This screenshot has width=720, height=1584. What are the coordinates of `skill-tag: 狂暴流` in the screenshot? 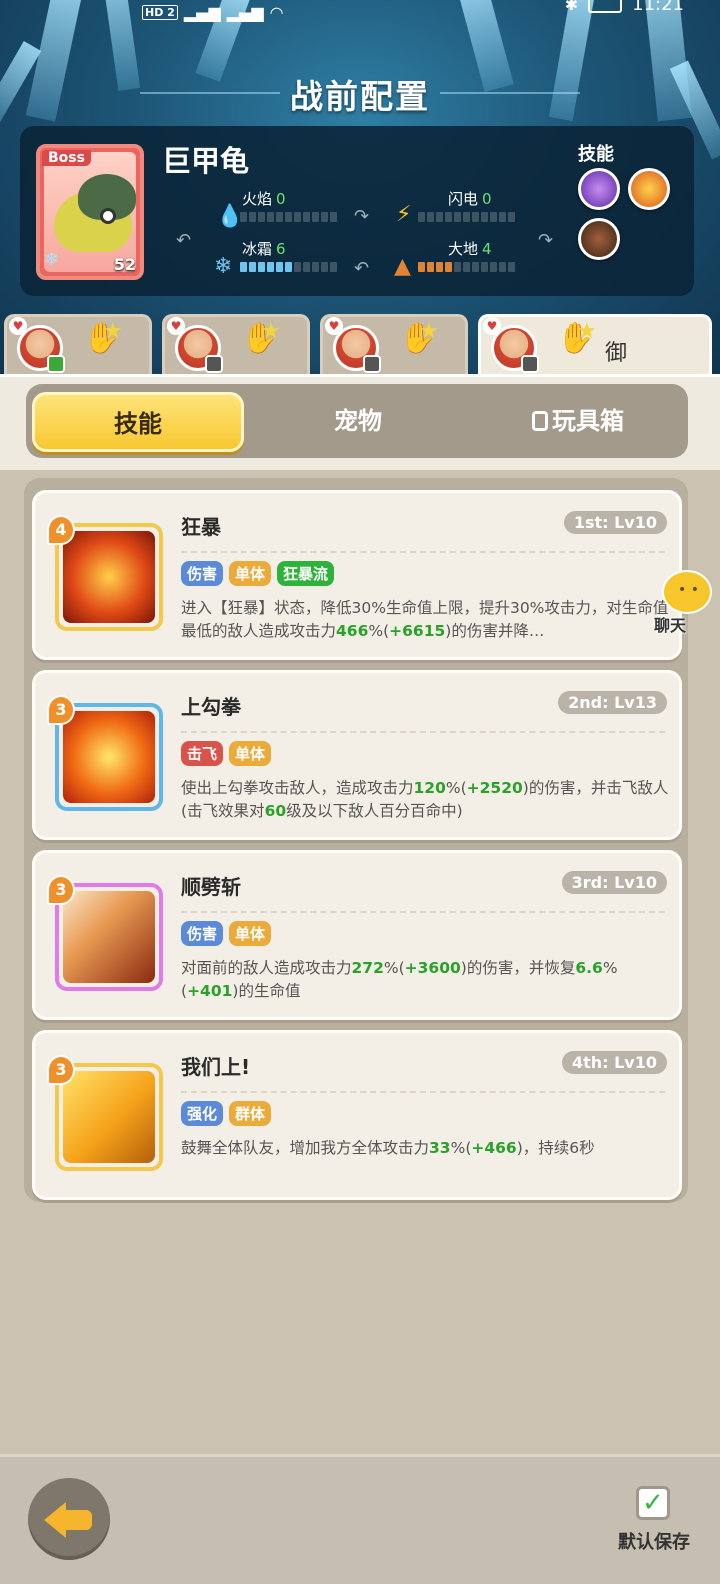 It's located at (306, 573).